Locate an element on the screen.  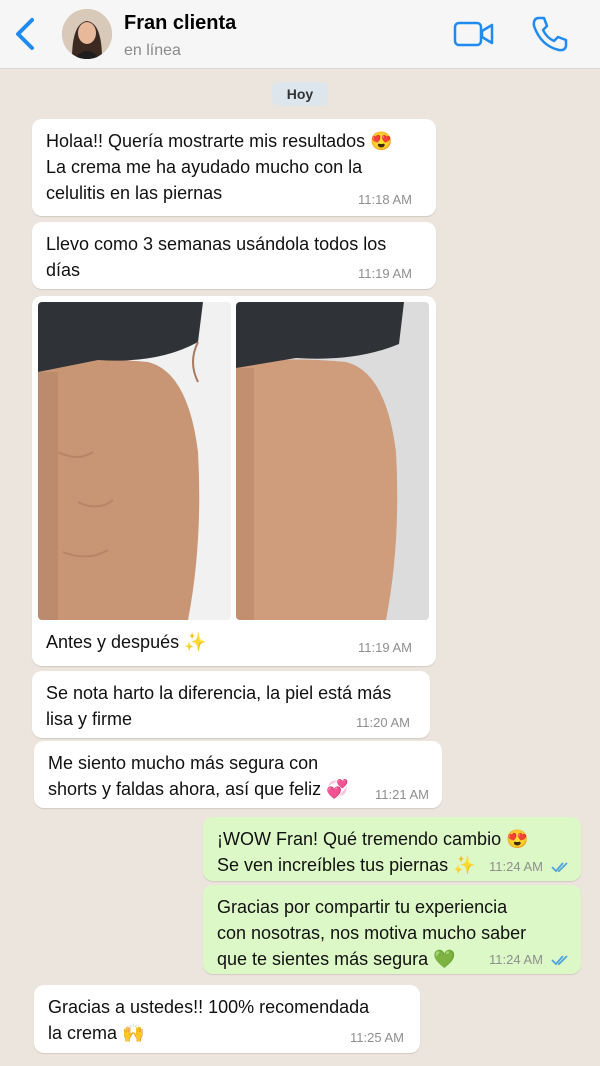
message-time: 11:21 AM is located at coordinates (402, 794).